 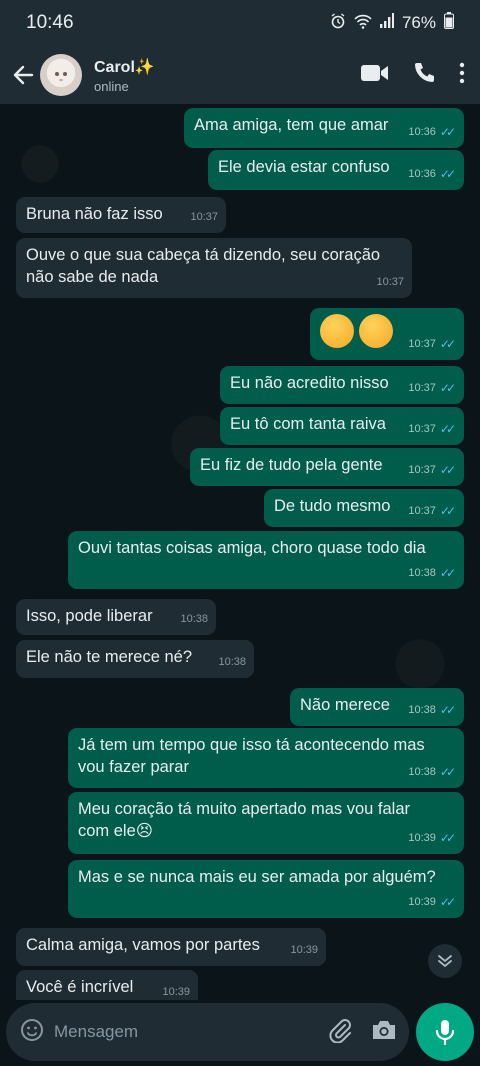 I want to click on alarm-icon, so click(x=338, y=23).